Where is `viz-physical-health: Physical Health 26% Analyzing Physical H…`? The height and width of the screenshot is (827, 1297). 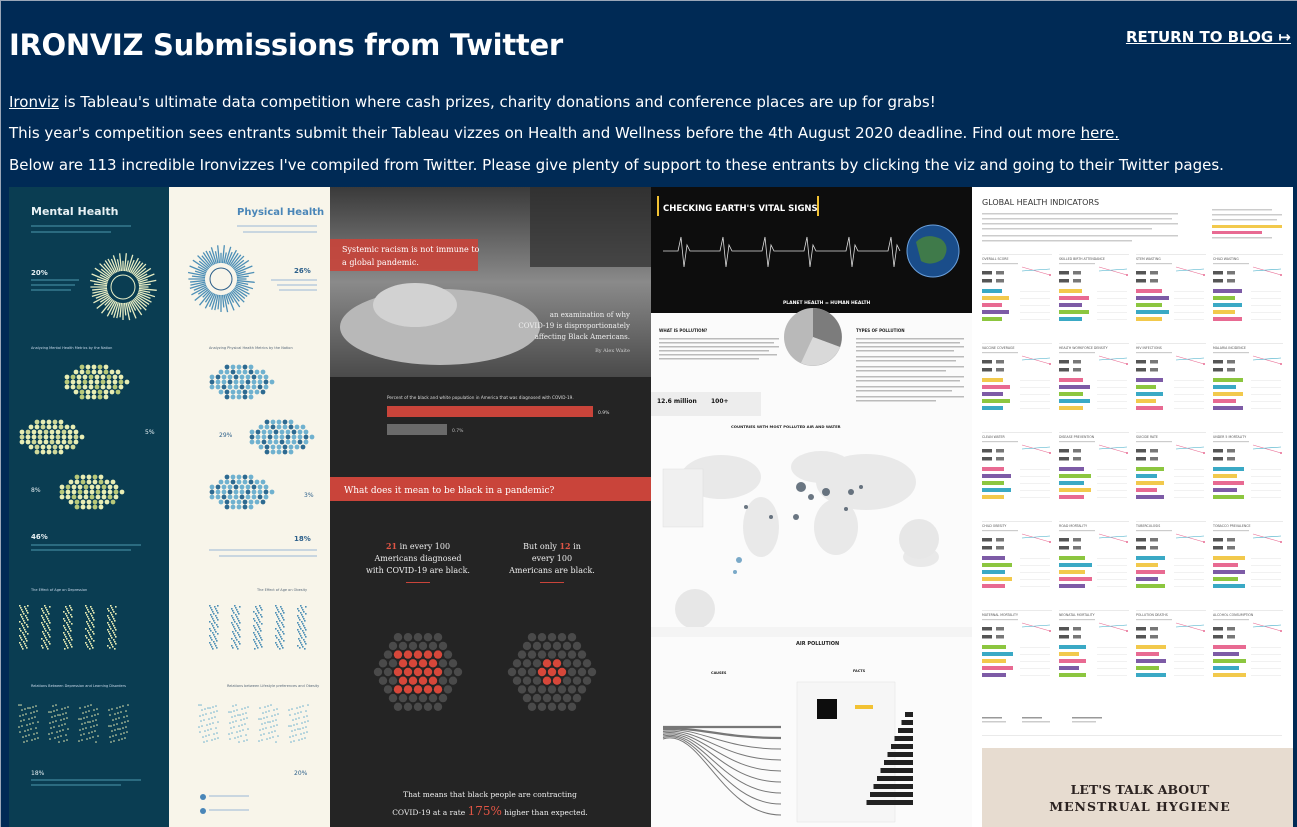
viz-physical-health: Physical Health 26% Analyzing Physical H… is located at coordinates (249, 507).